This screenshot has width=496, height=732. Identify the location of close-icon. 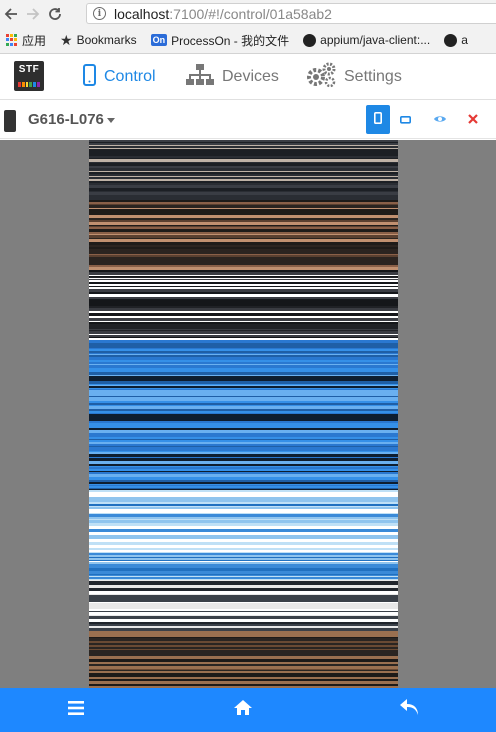
(473, 120).